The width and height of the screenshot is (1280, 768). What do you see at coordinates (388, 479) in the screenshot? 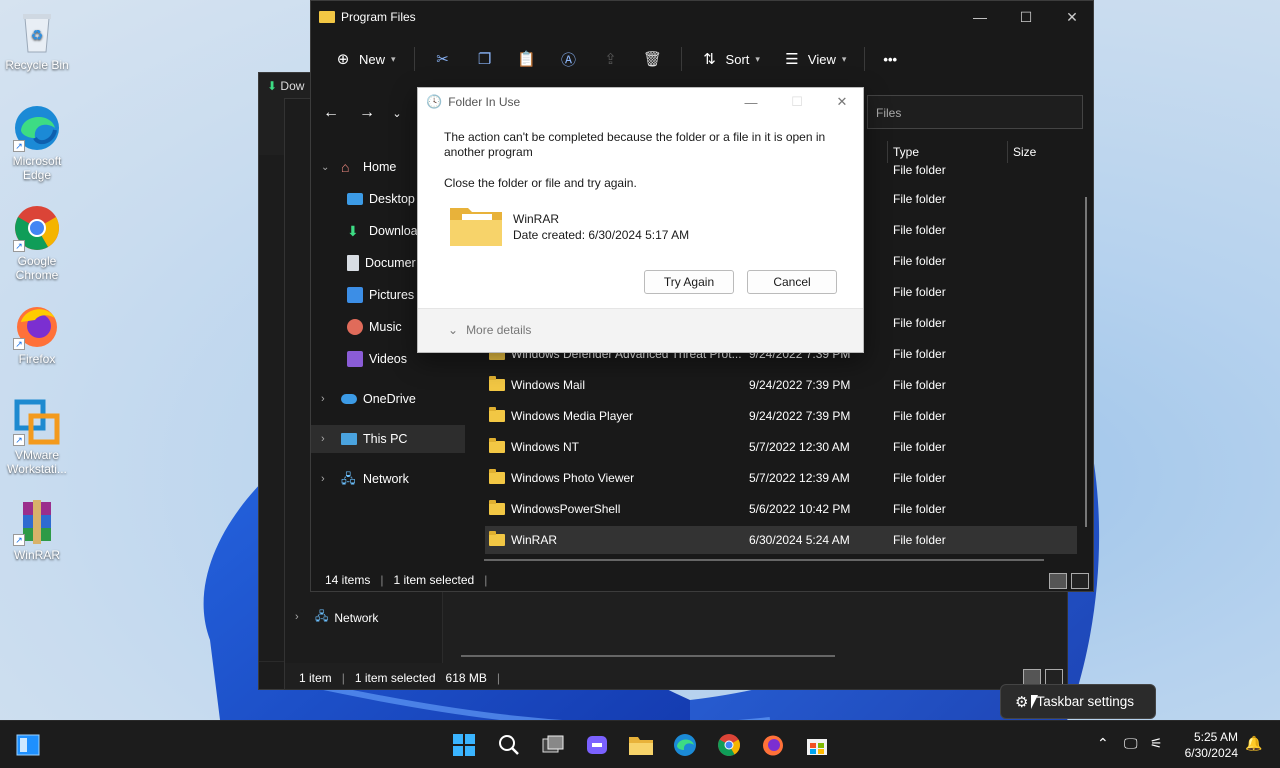
I see `nav-item-network: › 🖧 Network` at bounding box center [388, 479].